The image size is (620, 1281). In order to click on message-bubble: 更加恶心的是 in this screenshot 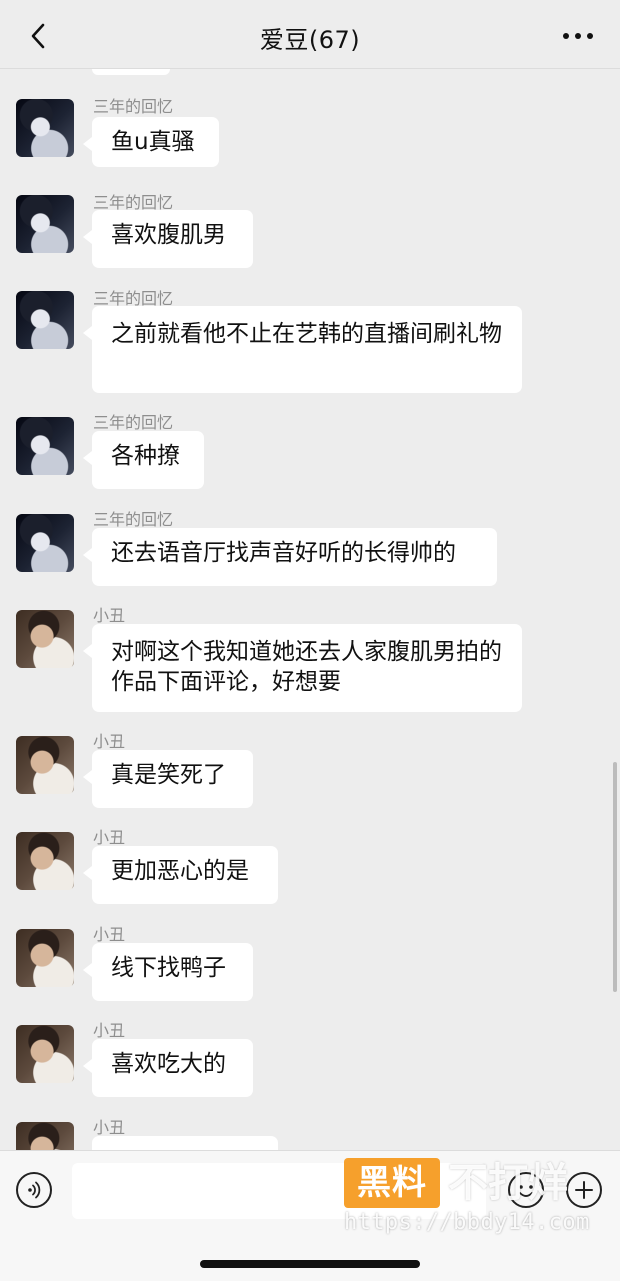, I will do `click(180, 875)`.